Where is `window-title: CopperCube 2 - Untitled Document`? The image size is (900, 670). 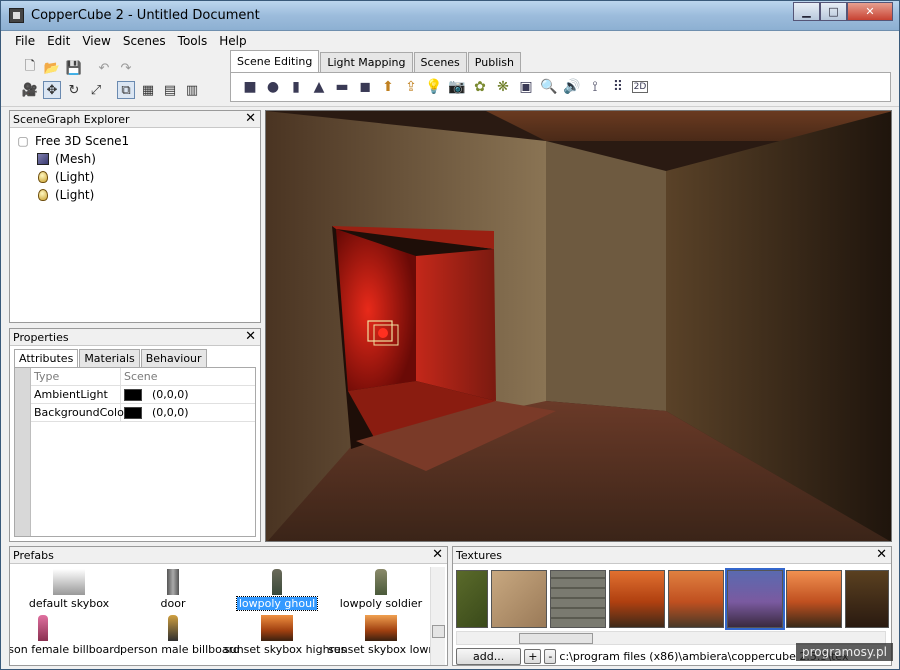
window-title: CopperCube 2 - Untitled Document is located at coordinates (145, 15).